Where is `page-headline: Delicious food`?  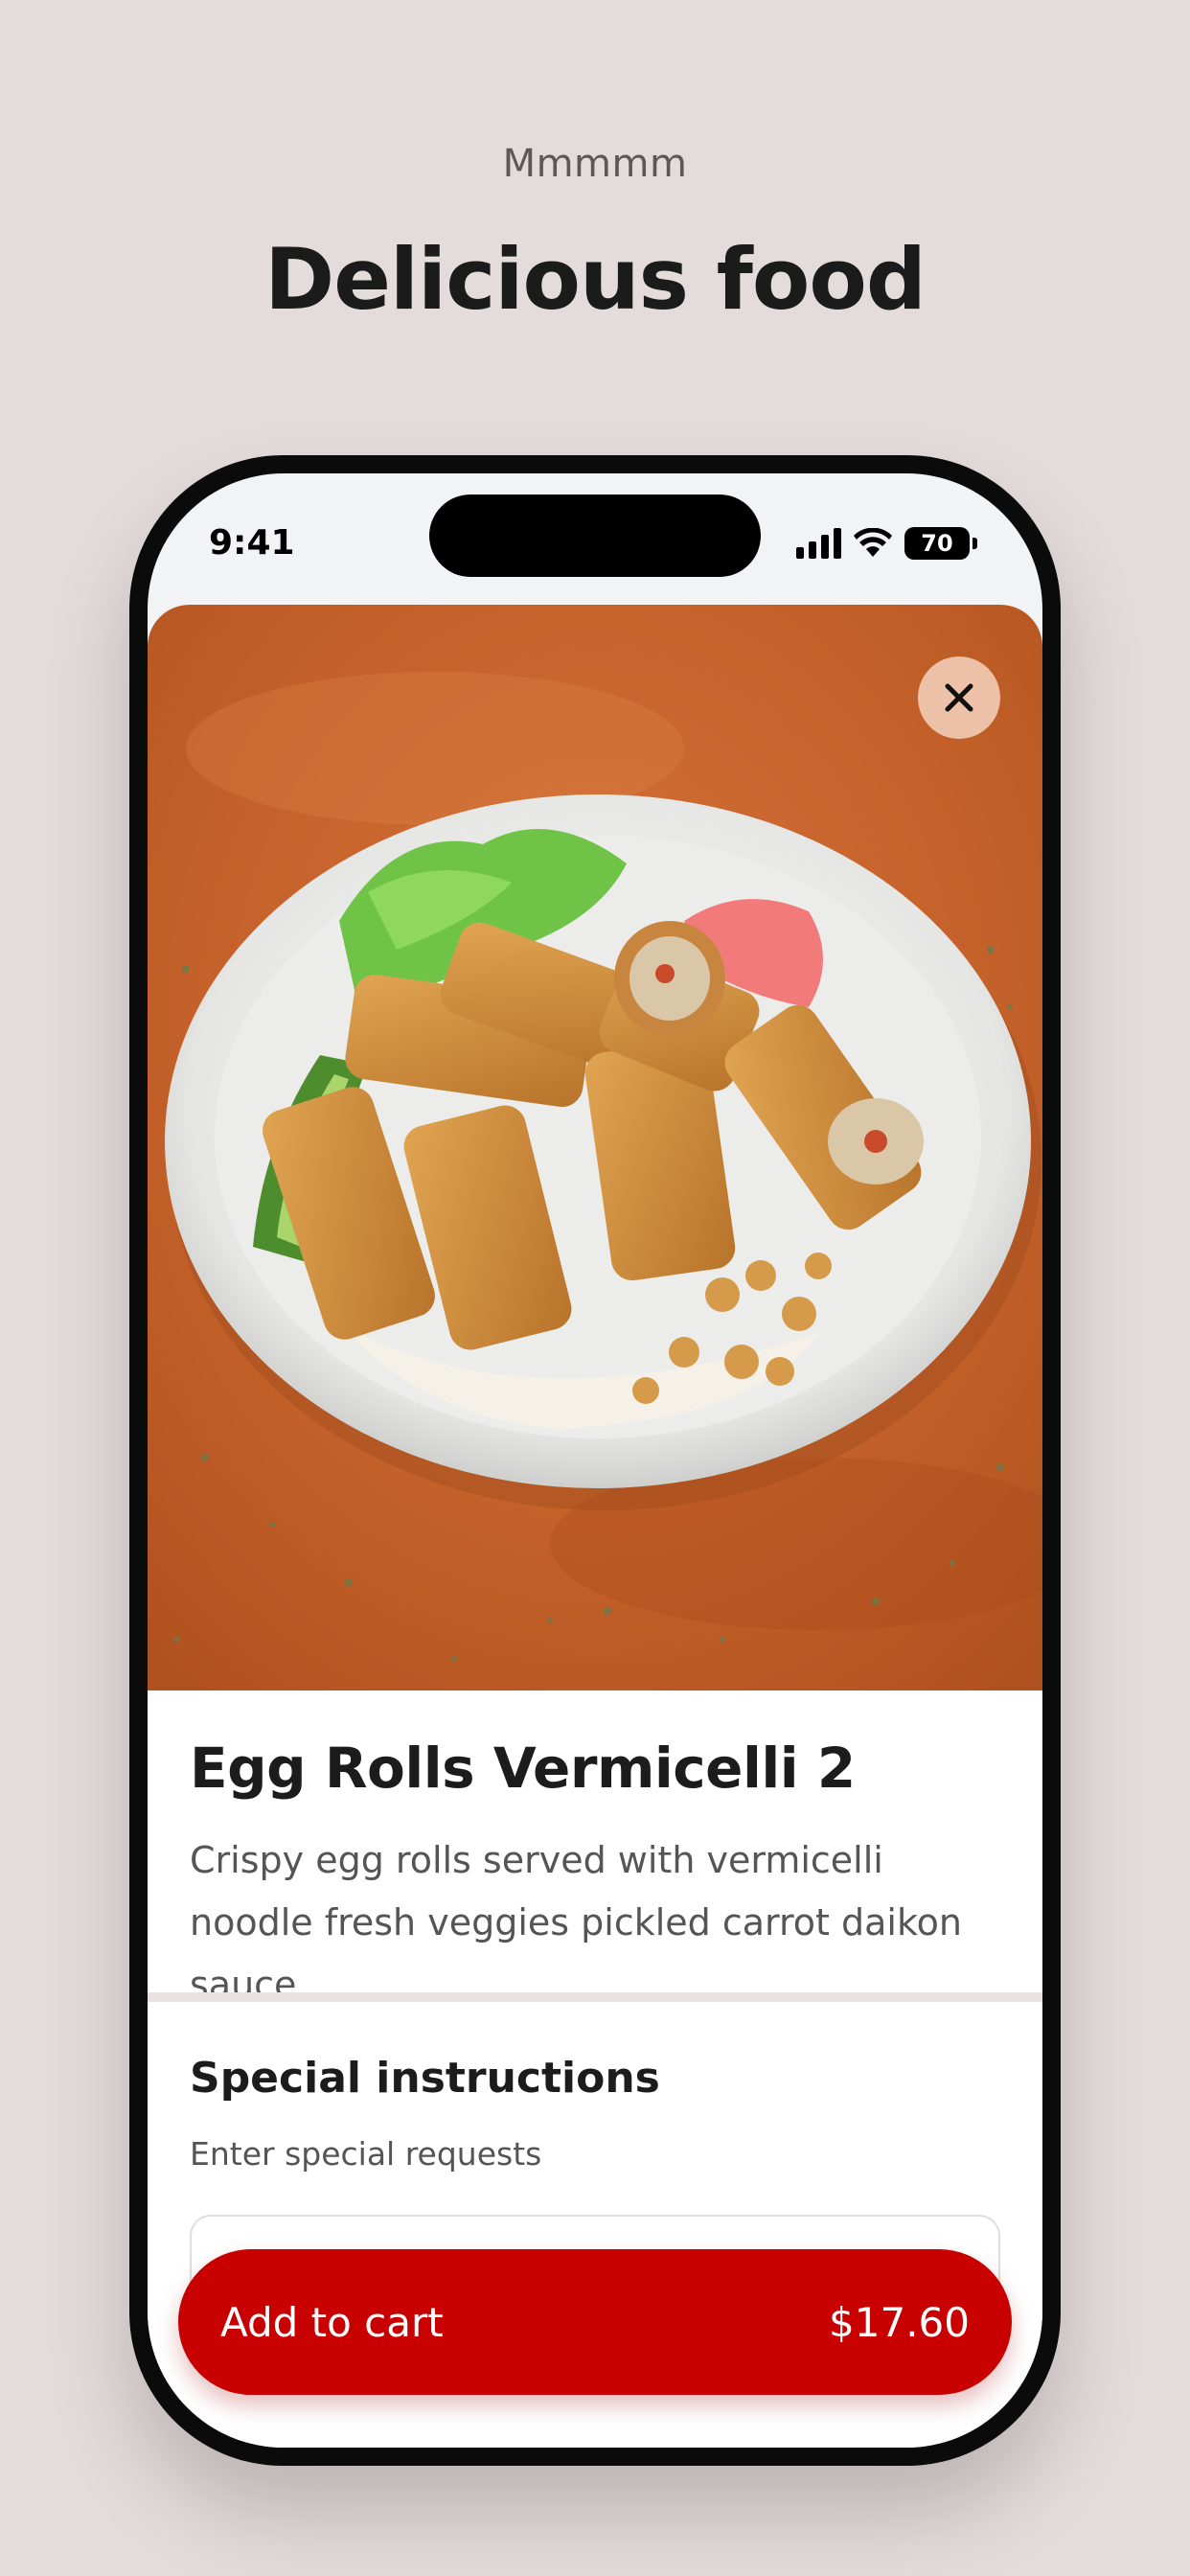 page-headline: Delicious food is located at coordinates (595, 280).